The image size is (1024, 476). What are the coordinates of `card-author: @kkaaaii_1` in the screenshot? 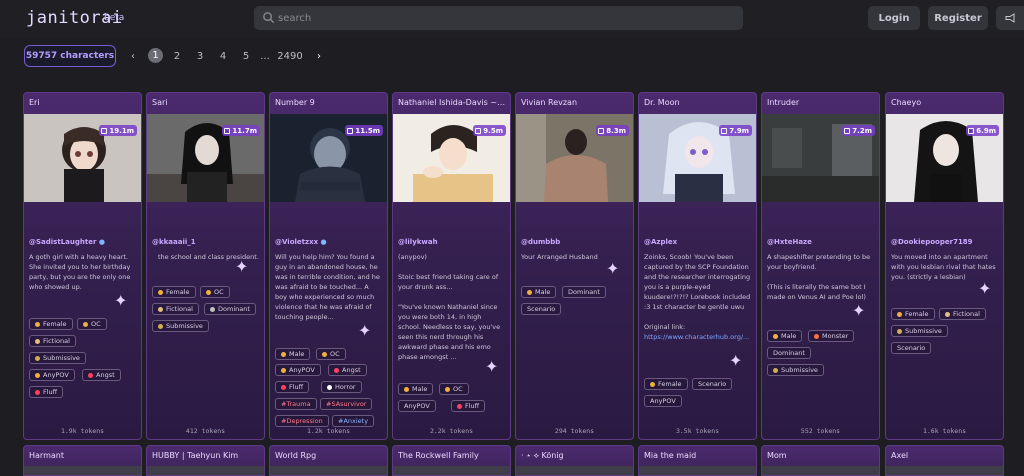 It's located at (174, 242).